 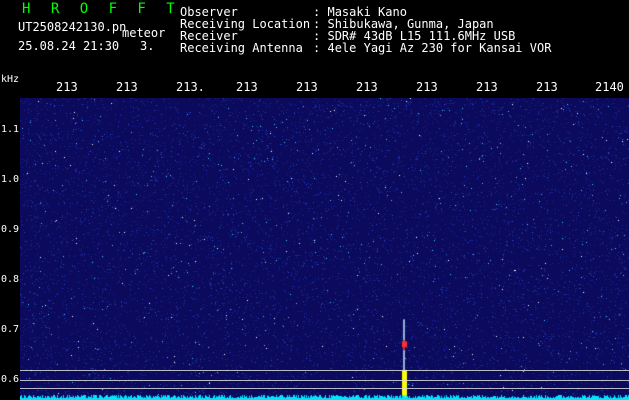 I want to click on time-tick: 2140, so click(x=609, y=87).